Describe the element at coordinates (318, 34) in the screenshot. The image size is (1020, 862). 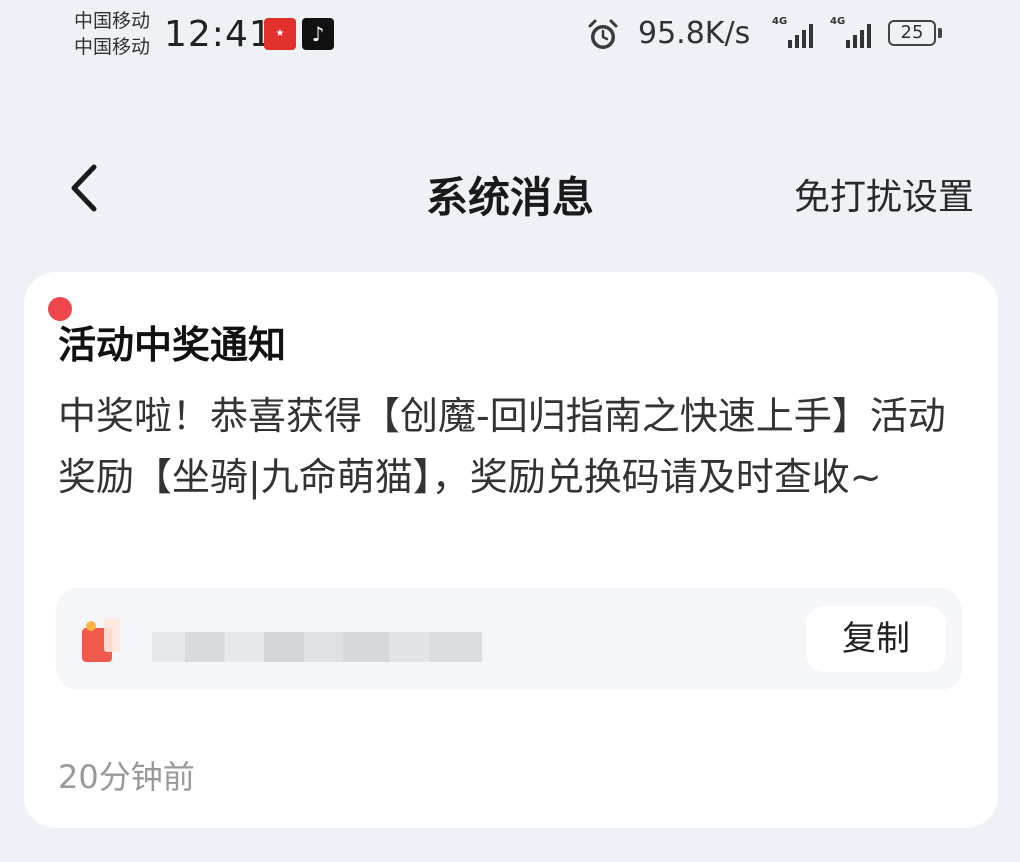
I see `tiktok-icon: ♪` at that location.